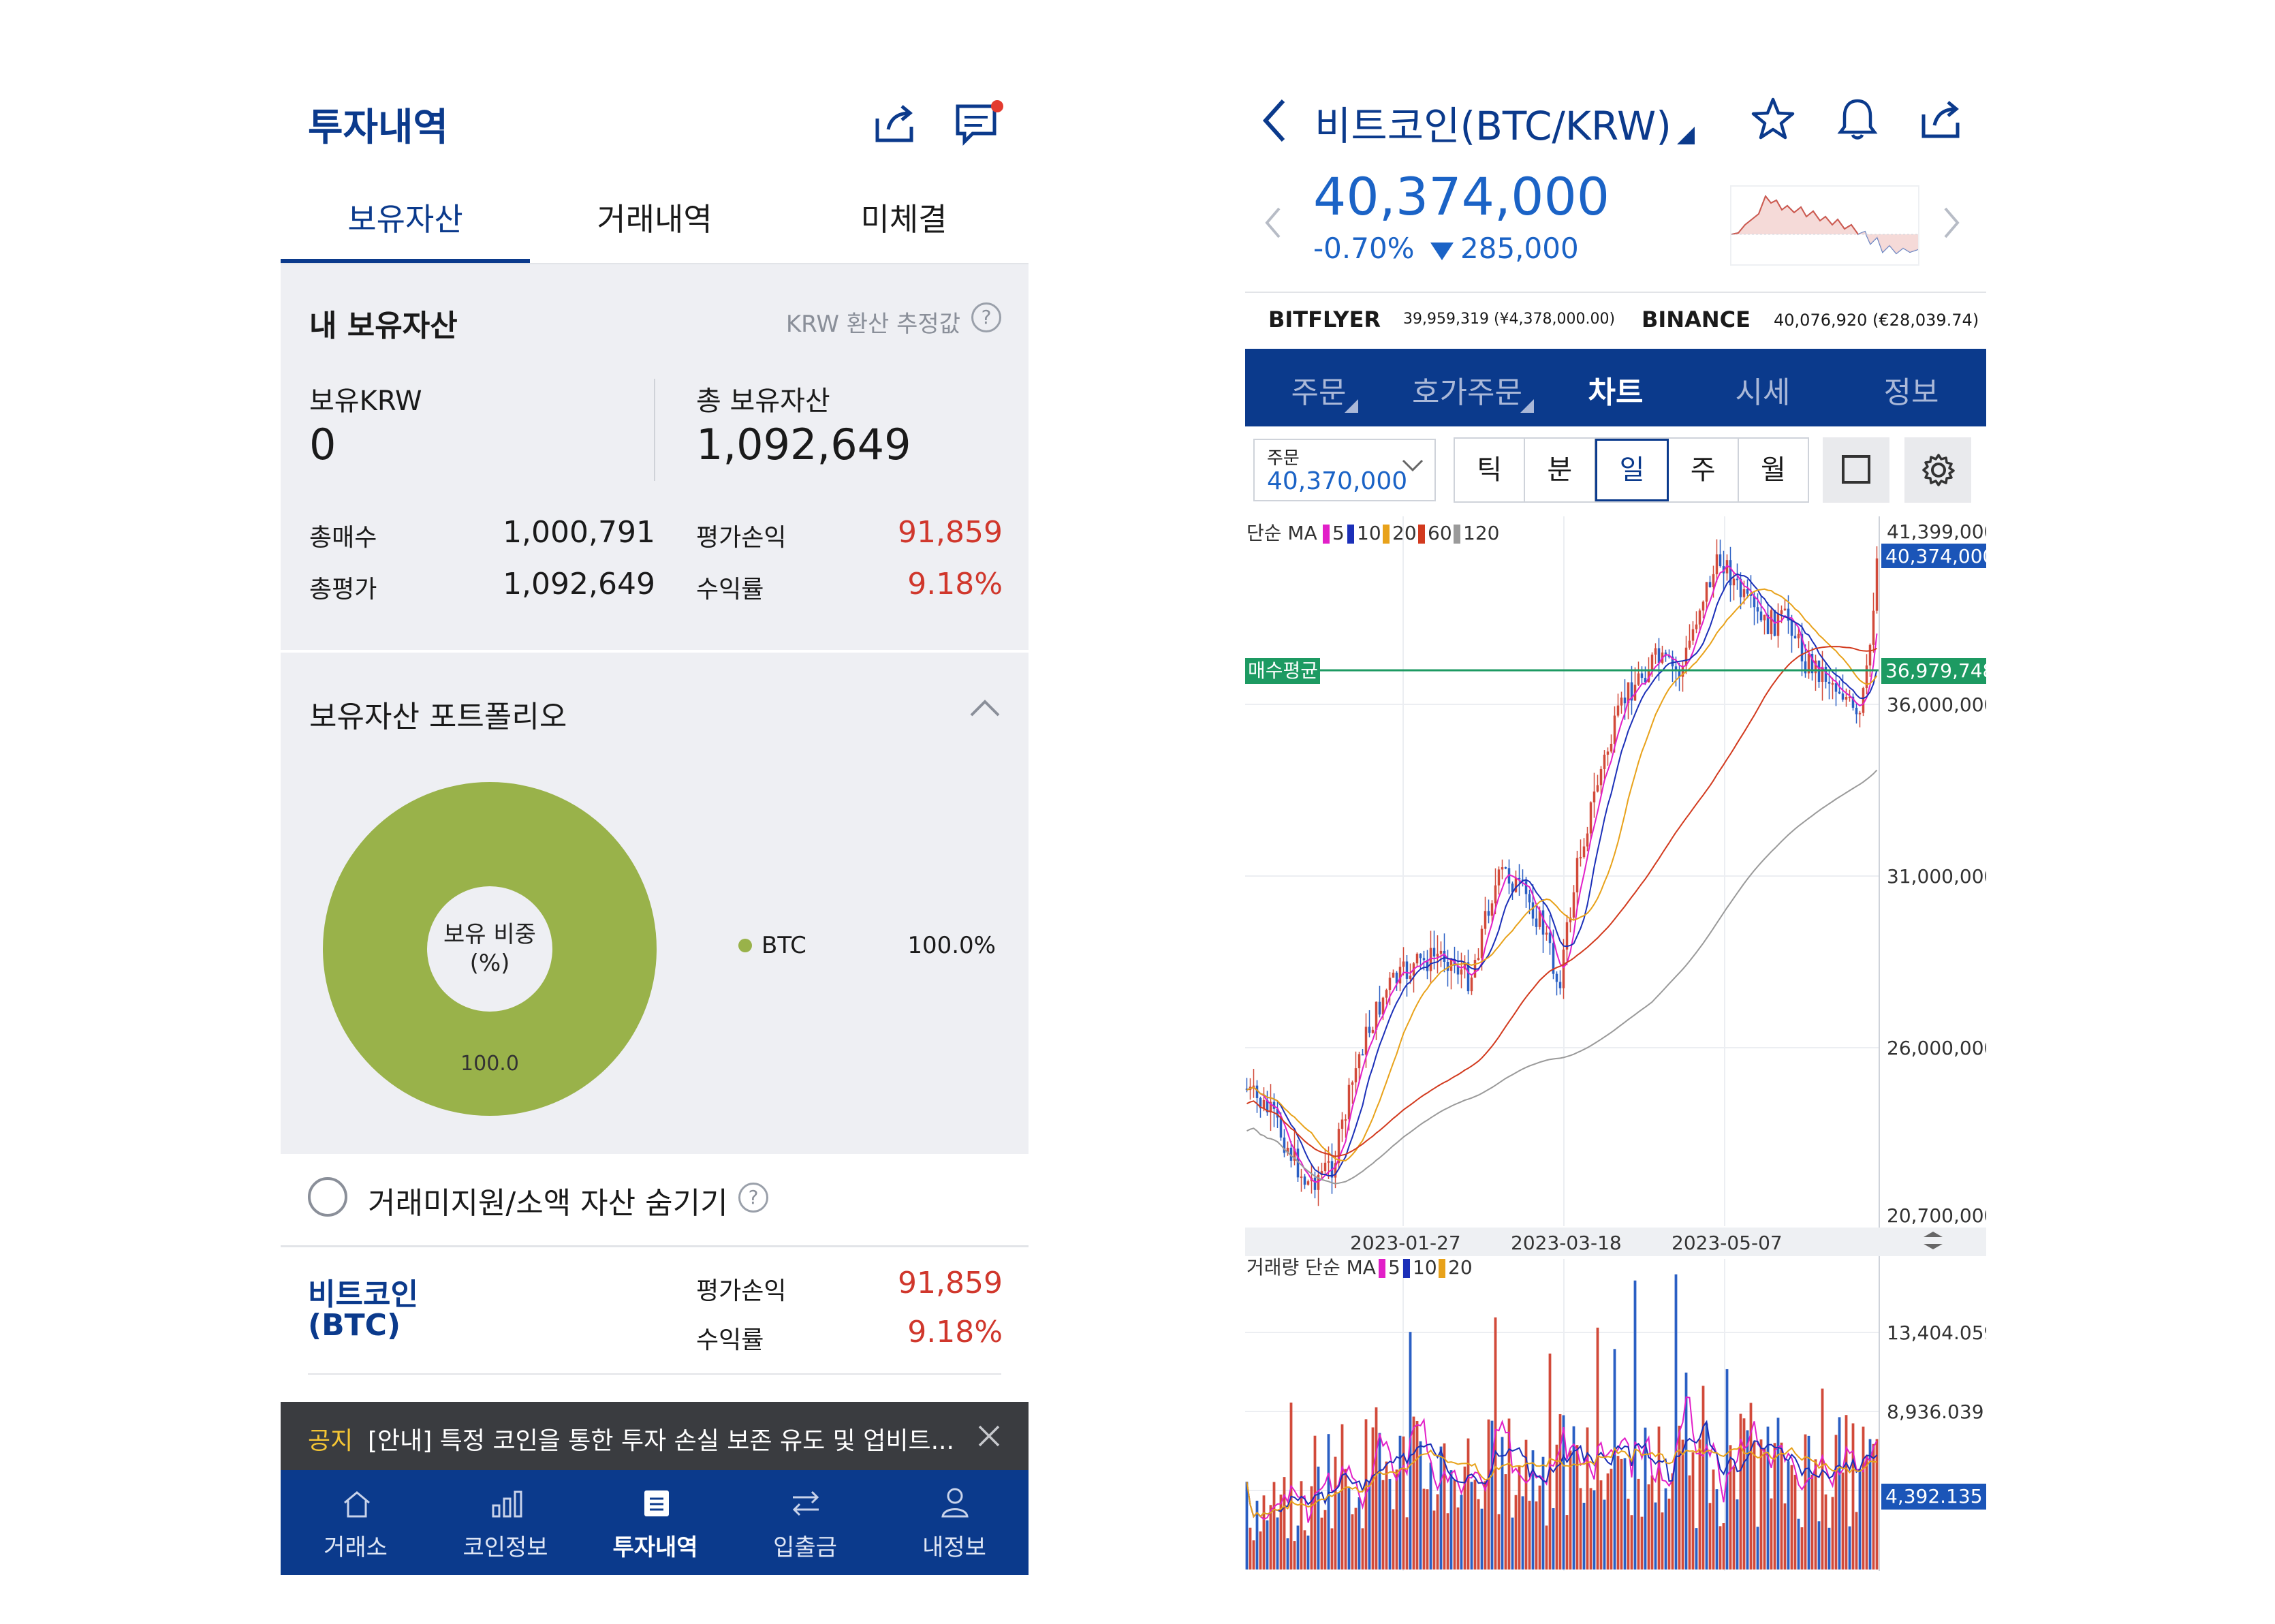  What do you see at coordinates (1773, 119) in the screenshot?
I see `star-icon` at bounding box center [1773, 119].